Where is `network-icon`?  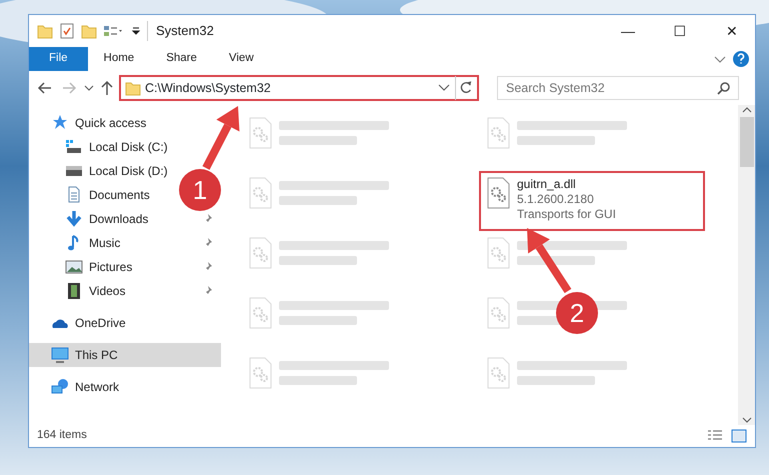 network-icon is located at coordinates (60, 387).